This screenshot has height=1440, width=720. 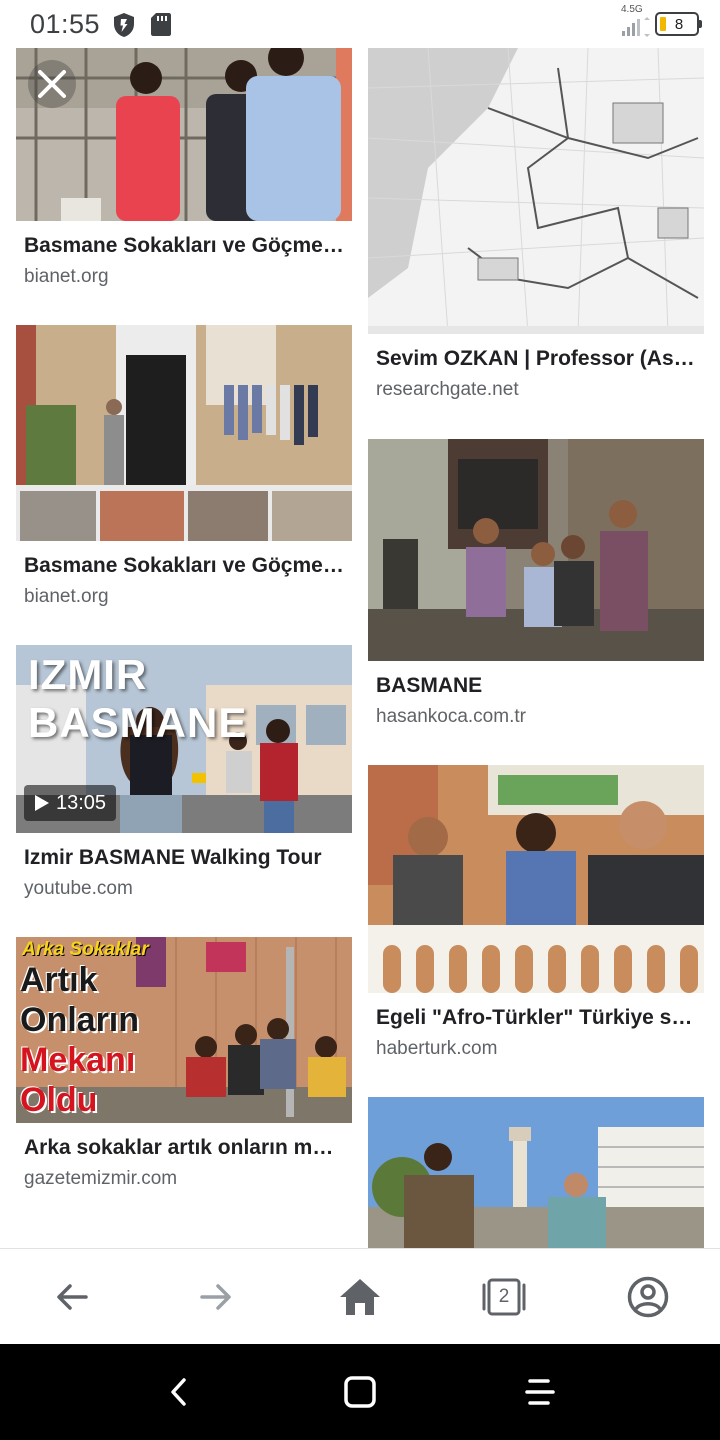 What do you see at coordinates (636, 27) in the screenshot?
I see `signal-icon` at bounding box center [636, 27].